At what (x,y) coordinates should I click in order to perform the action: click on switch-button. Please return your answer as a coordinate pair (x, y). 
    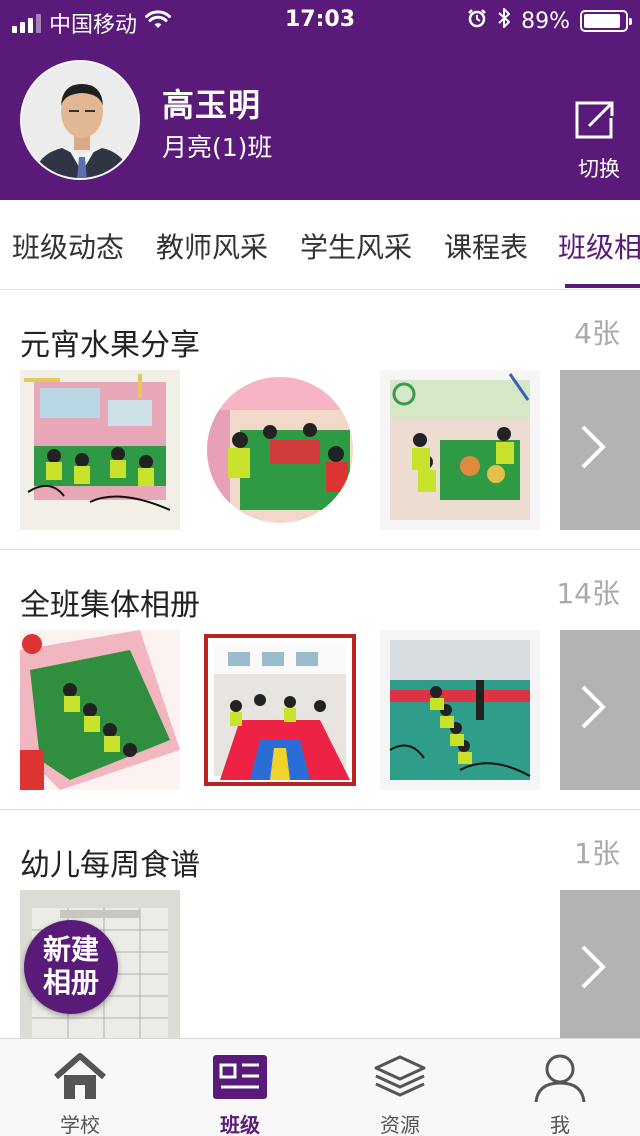
    Looking at the image, I should click on (595, 120).